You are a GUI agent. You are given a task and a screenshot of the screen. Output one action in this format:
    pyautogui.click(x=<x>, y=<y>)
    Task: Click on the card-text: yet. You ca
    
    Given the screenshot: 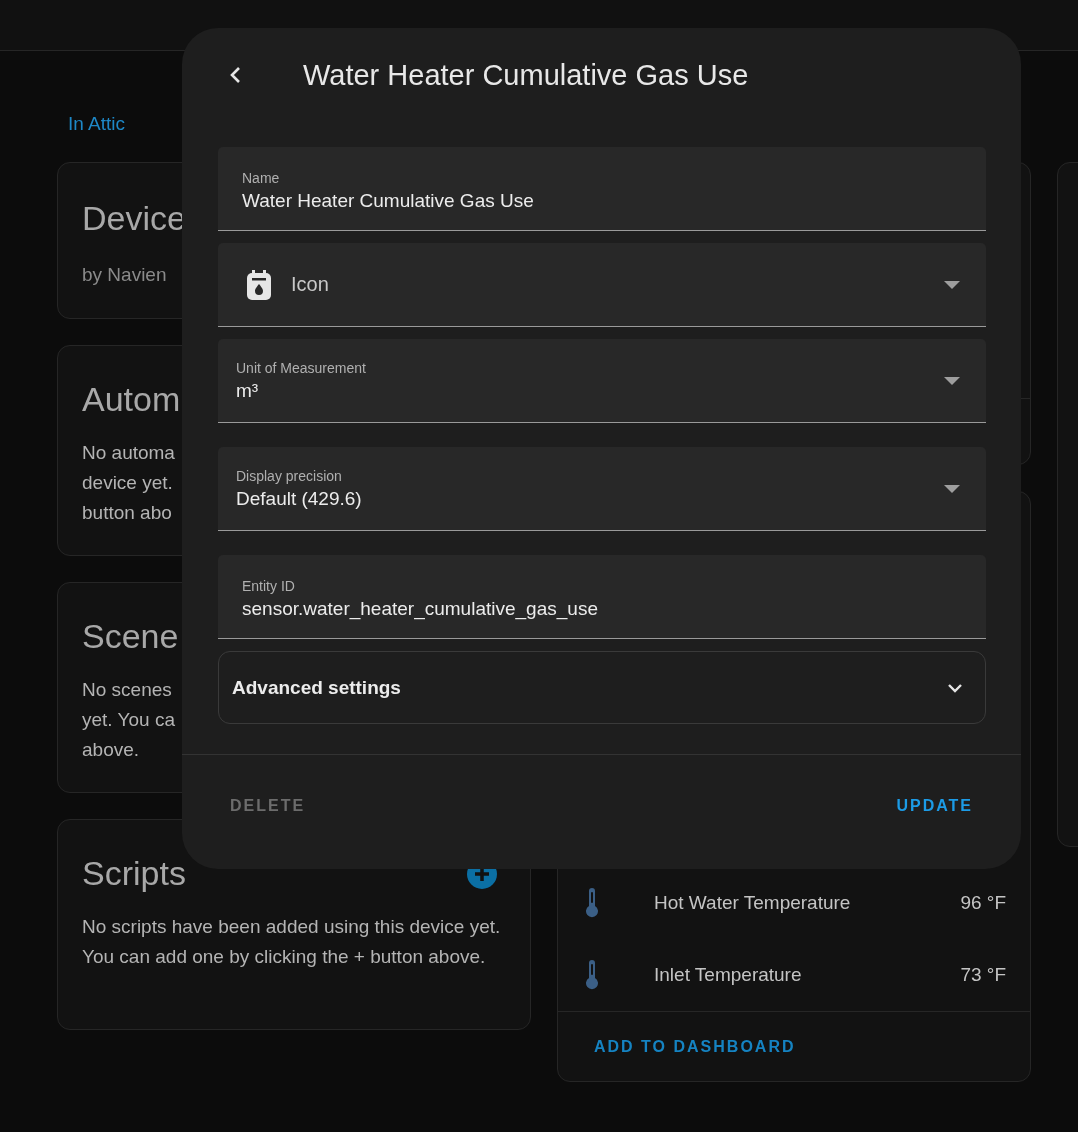 What is the action you would take?
    pyautogui.click(x=128, y=720)
    